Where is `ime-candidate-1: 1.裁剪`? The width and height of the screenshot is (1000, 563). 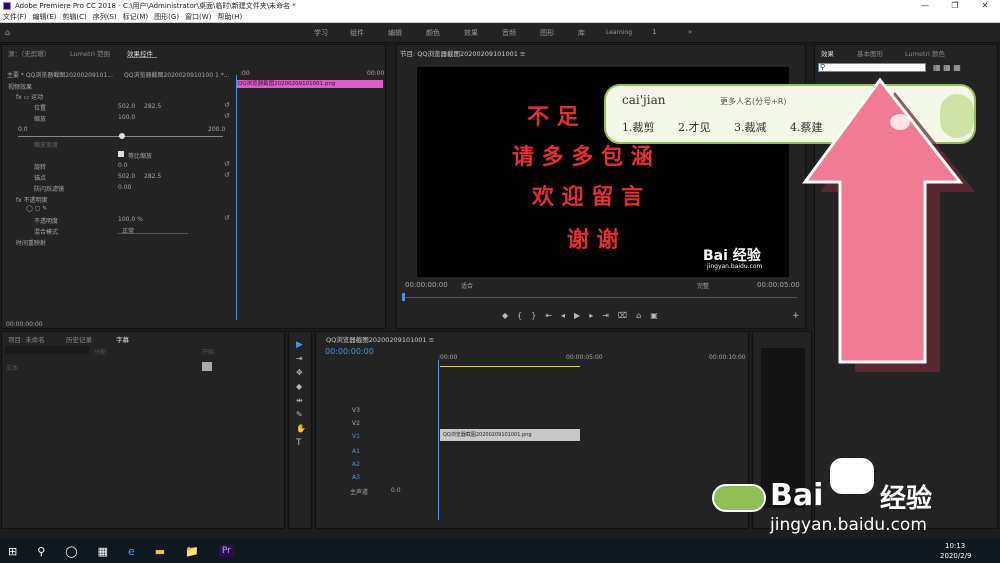
ime-candidate-1: 1.裁剪 is located at coordinates (638, 127).